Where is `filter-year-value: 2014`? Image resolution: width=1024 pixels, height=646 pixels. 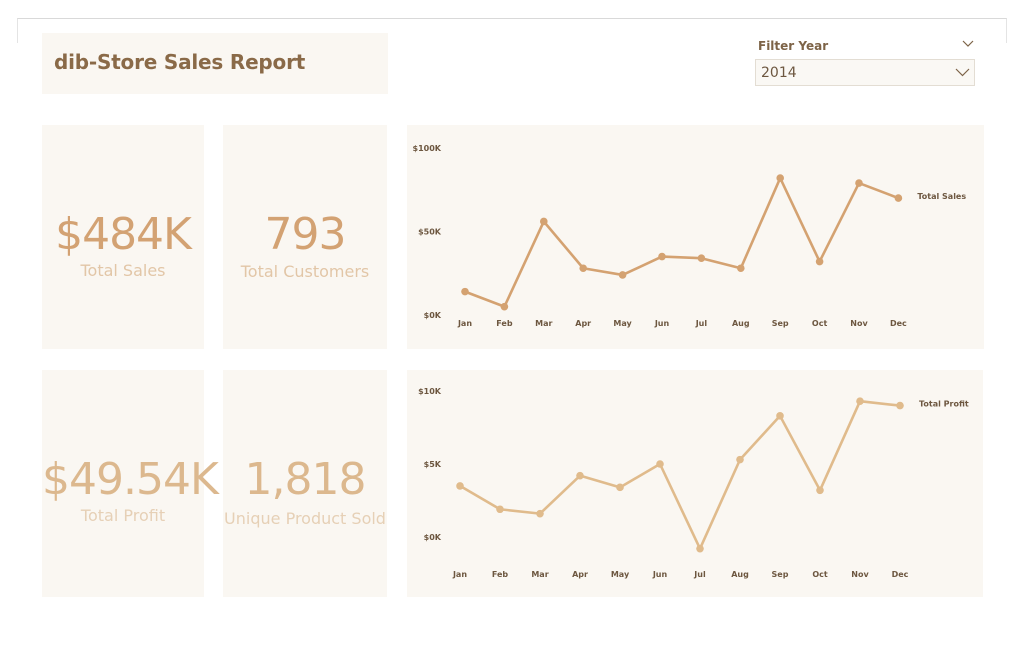 filter-year-value: 2014 is located at coordinates (779, 73).